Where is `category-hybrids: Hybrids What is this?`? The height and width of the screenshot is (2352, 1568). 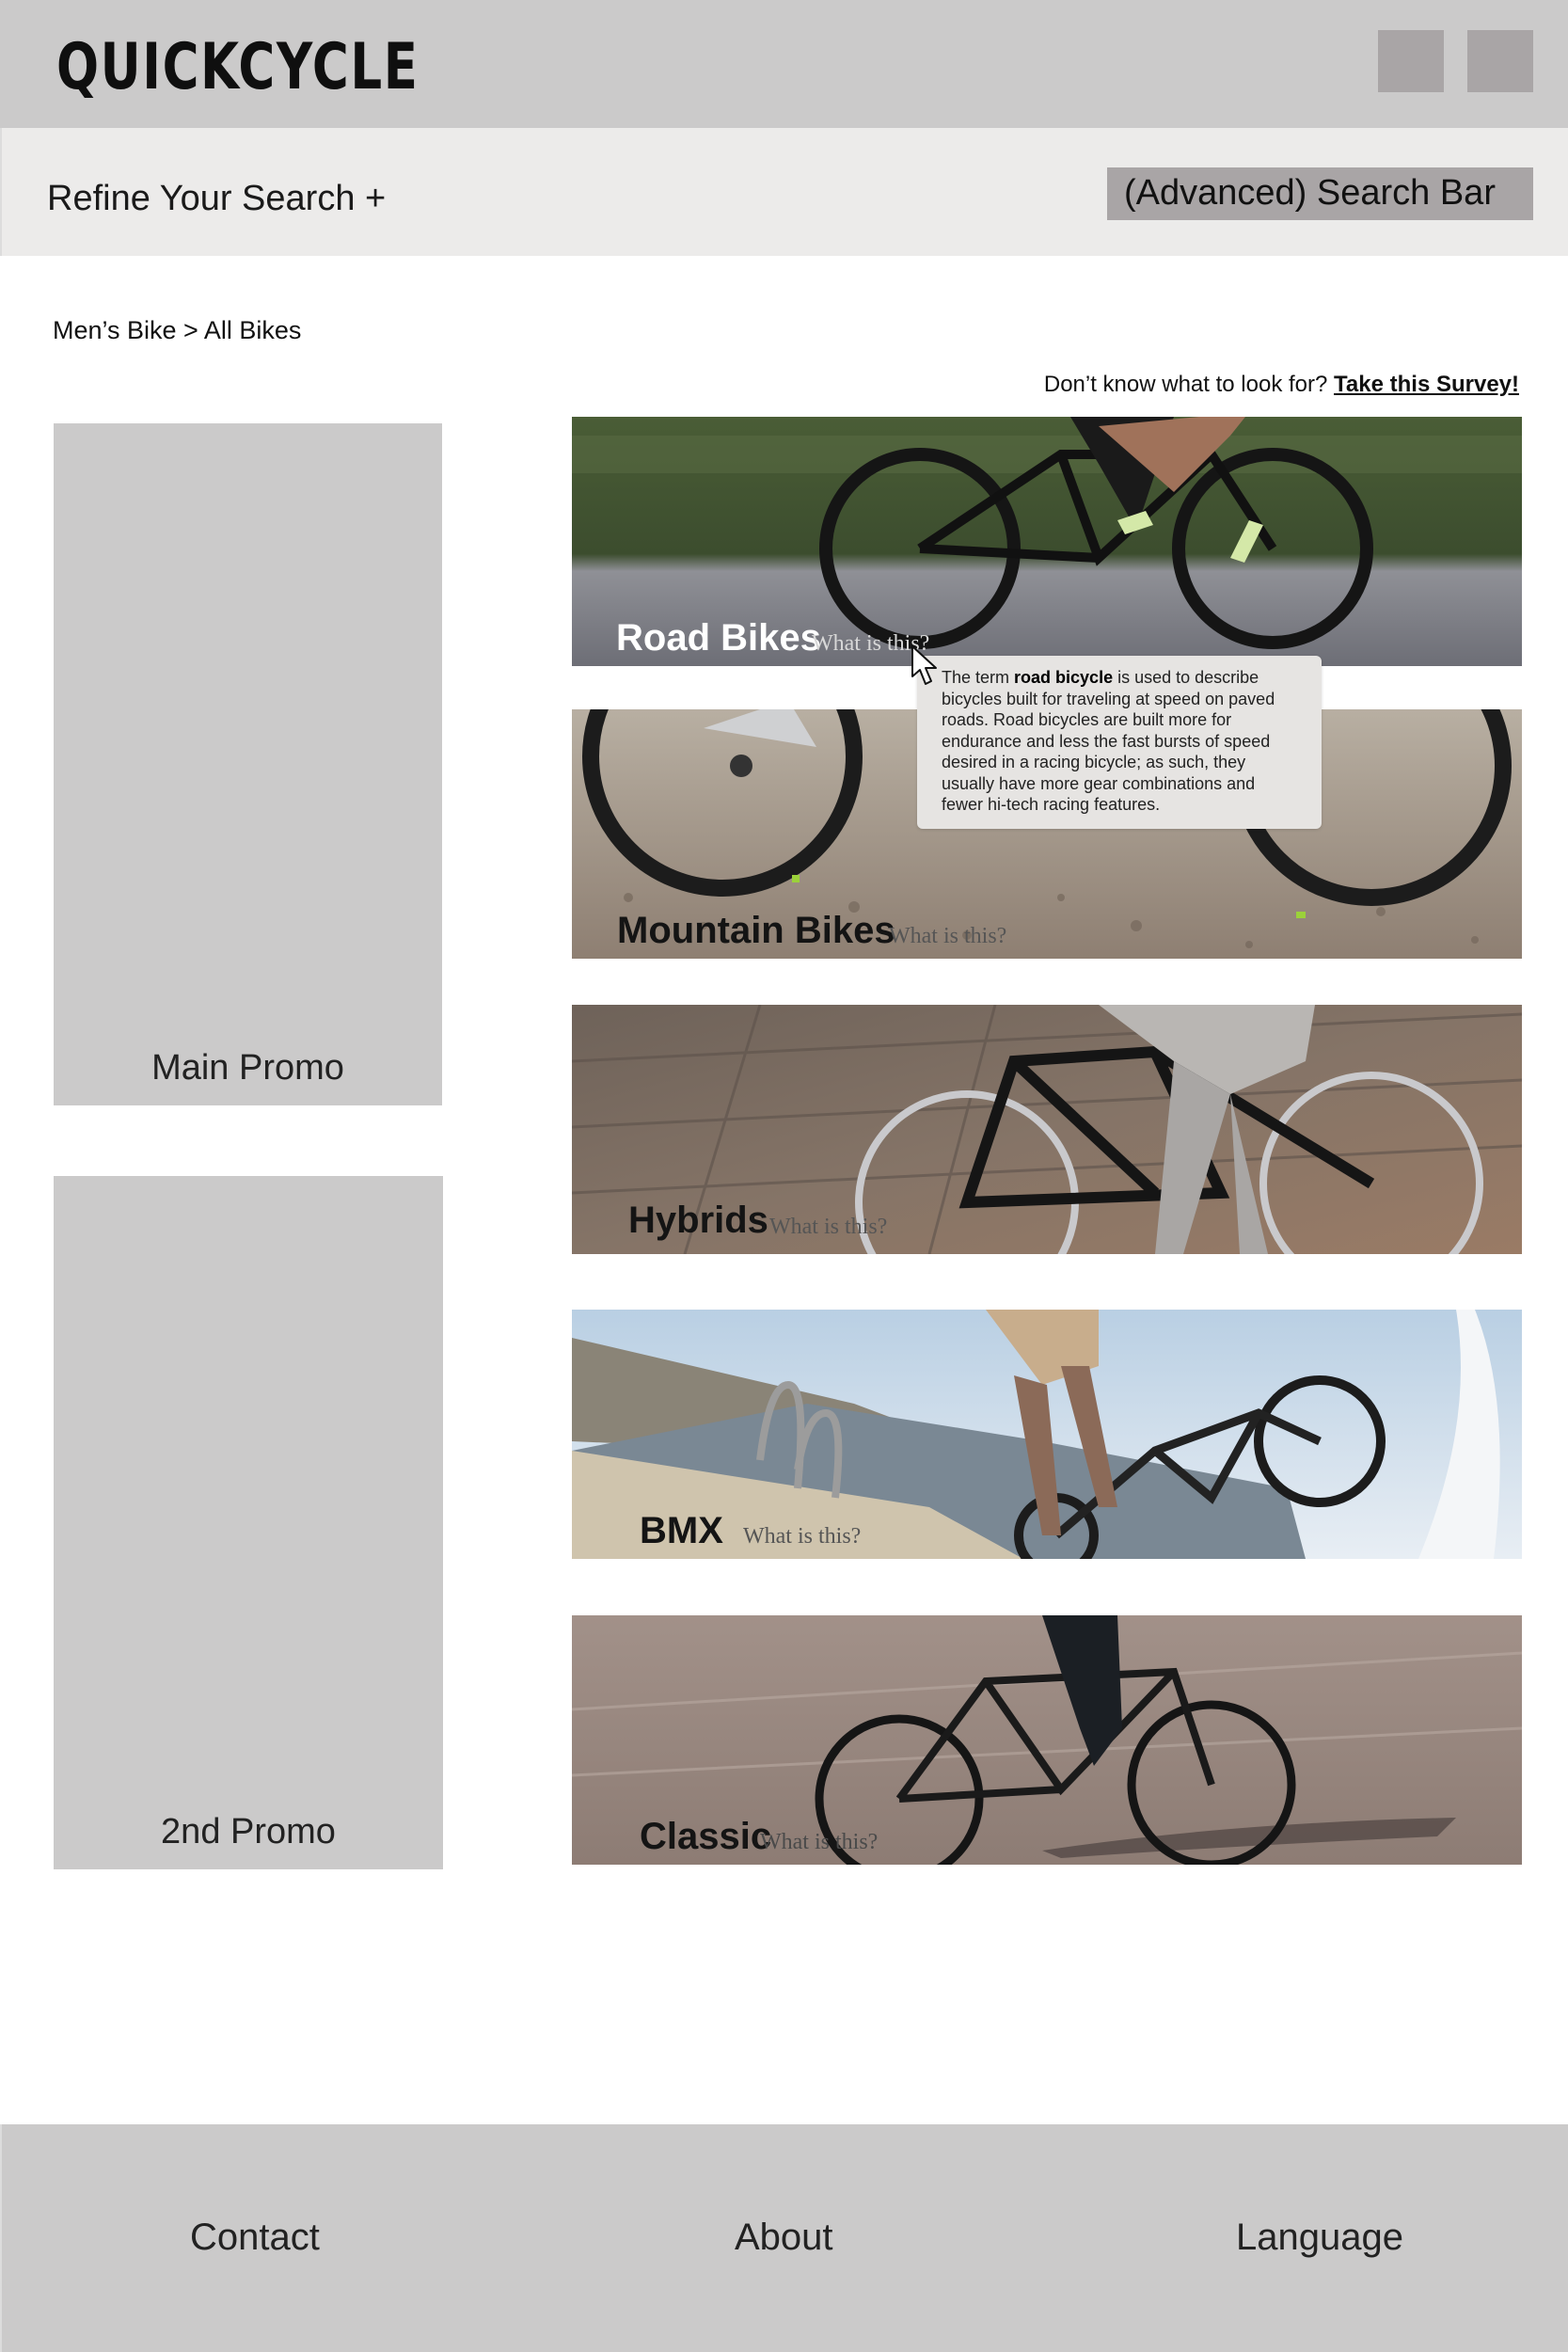 category-hybrids: Hybrids What is this? is located at coordinates (1047, 1129).